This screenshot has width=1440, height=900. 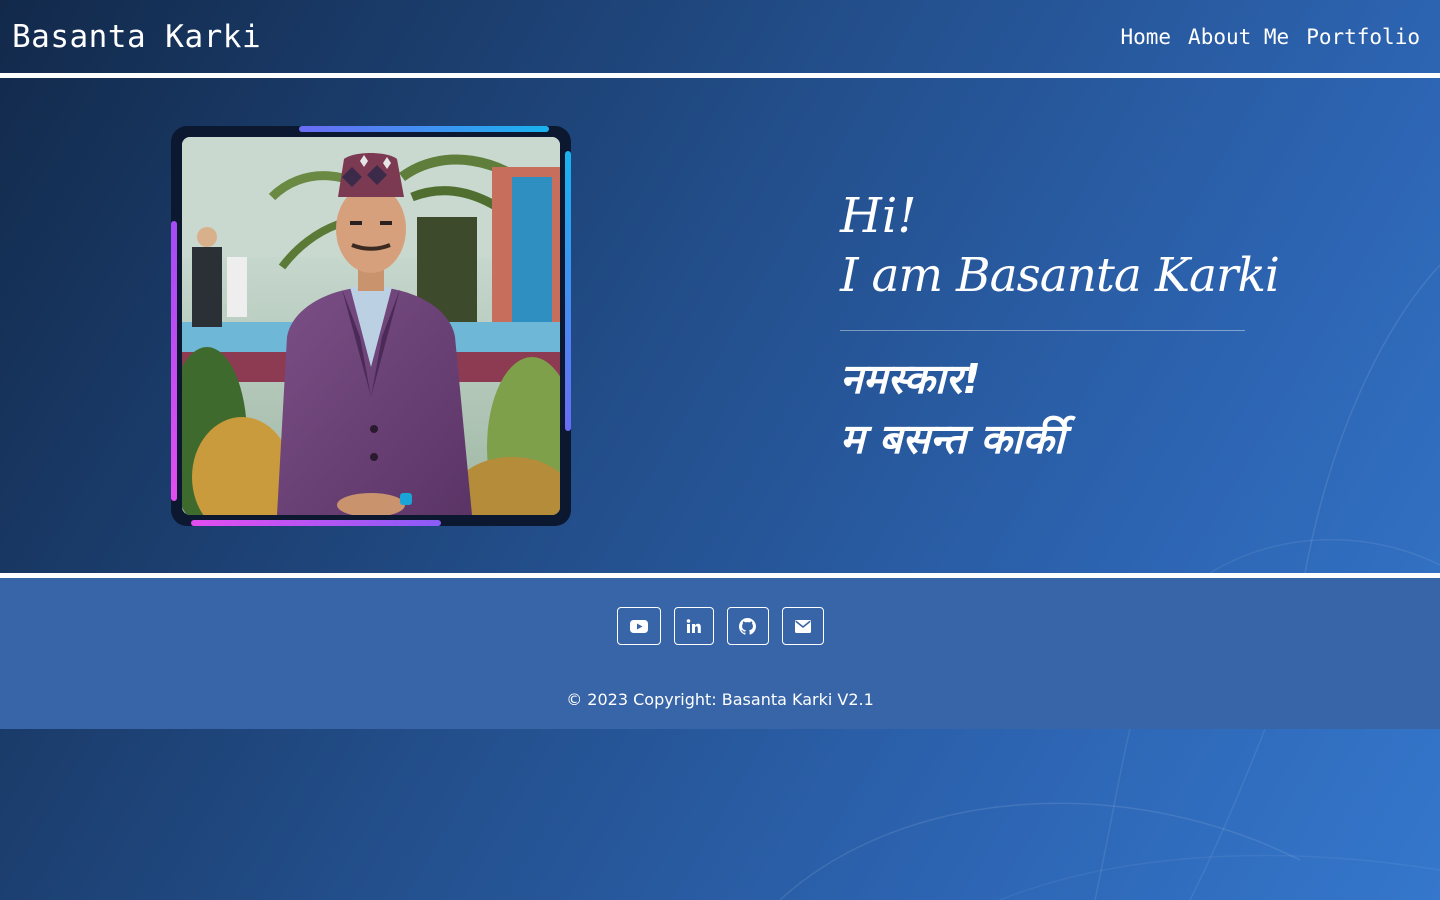 I want to click on profile-photo-frame, so click(x=371, y=326).